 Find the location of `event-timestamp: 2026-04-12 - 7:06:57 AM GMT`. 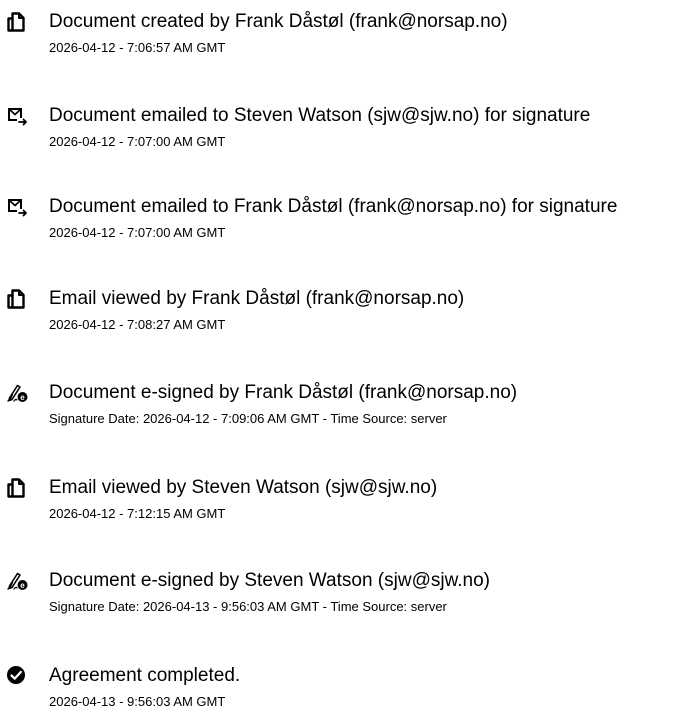

event-timestamp: 2026-04-12 - 7:06:57 AM GMT is located at coordinates (137, 47).